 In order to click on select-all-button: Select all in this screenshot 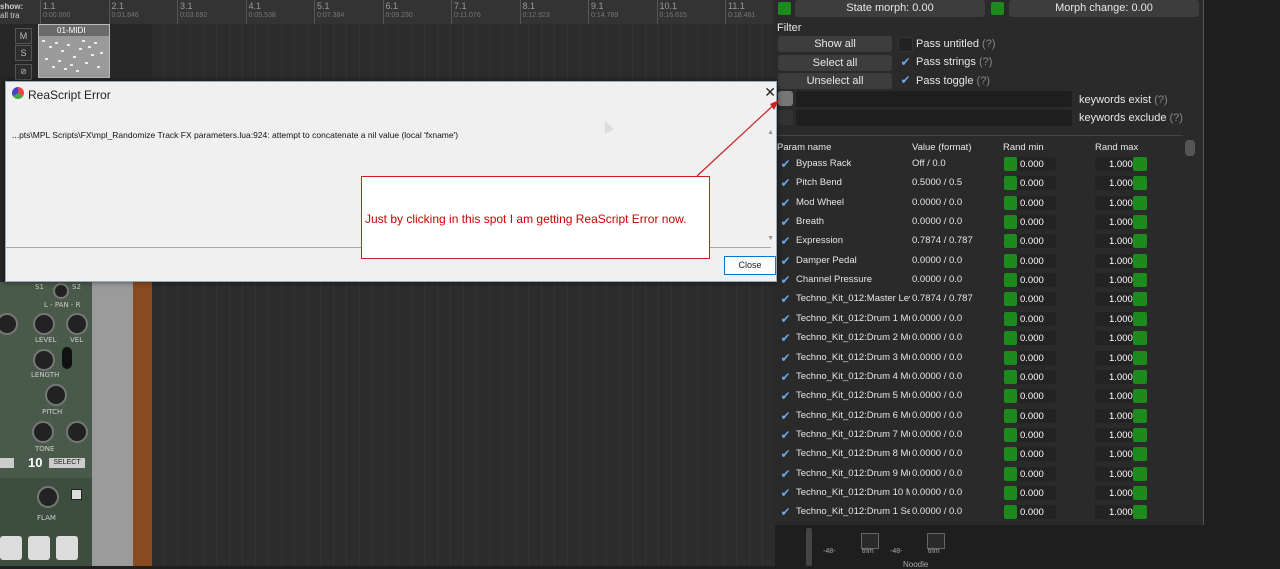, I will do `click(835, 63)`.